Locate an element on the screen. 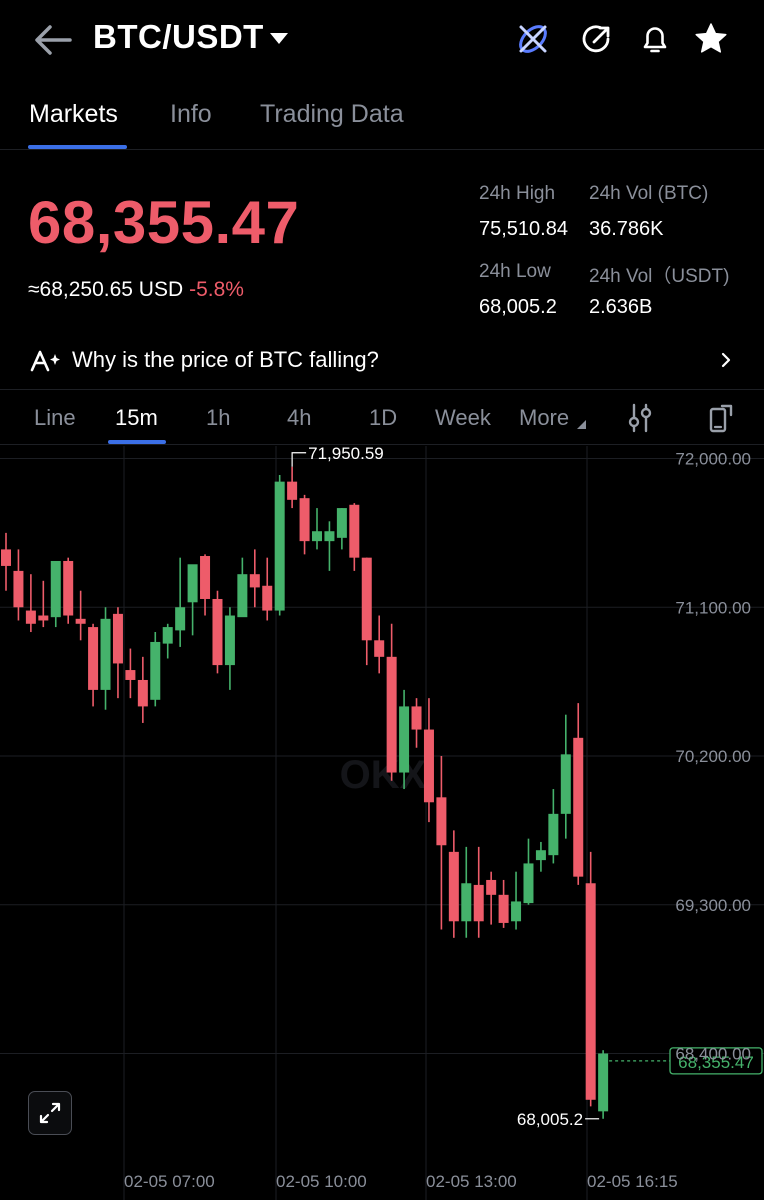 This screenshot has height=1200, width=764. high-marker-label: 71,950.59 is located at coordinates (346, 454).